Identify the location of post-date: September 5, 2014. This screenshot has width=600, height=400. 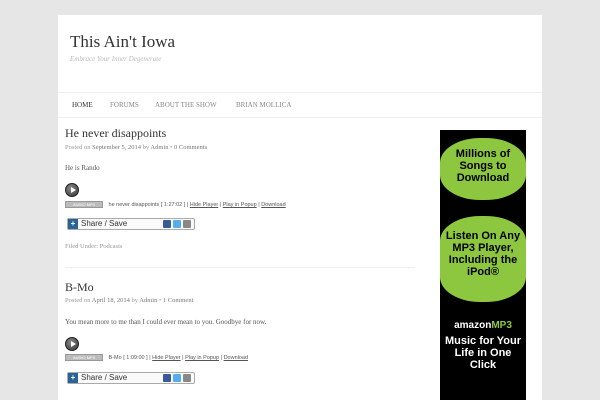
(116, 147).